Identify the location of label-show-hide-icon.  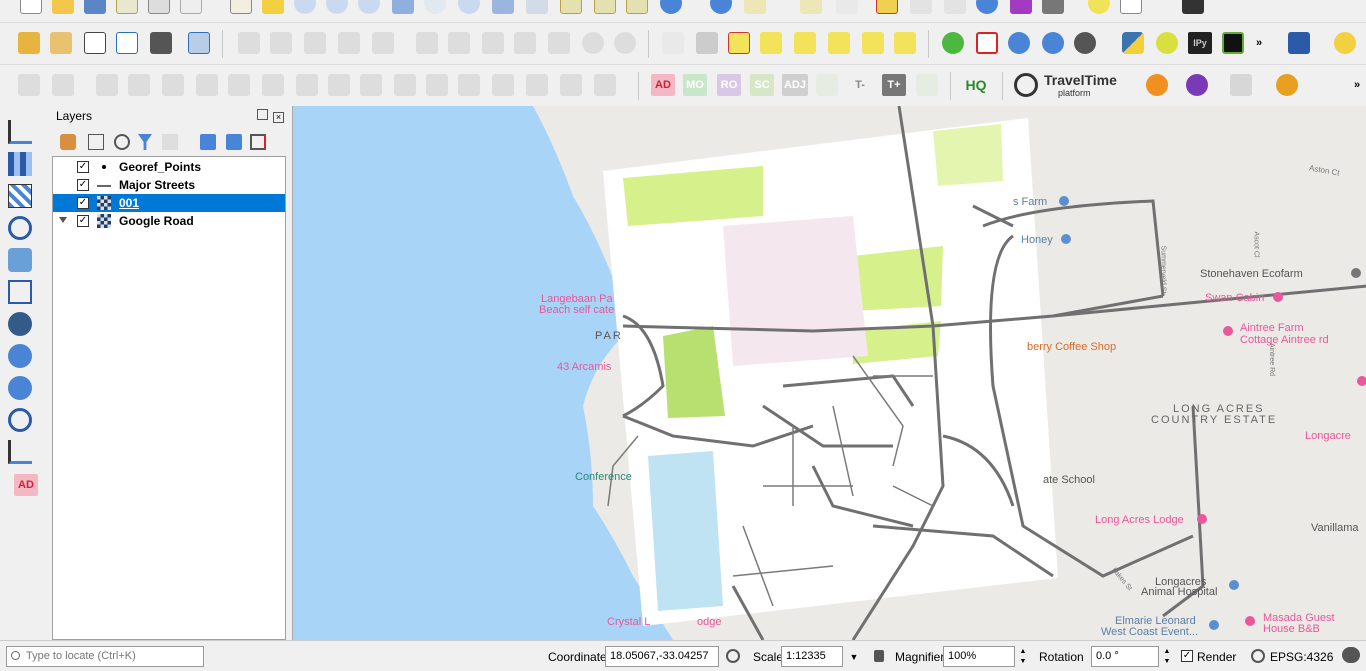
(771, 43).